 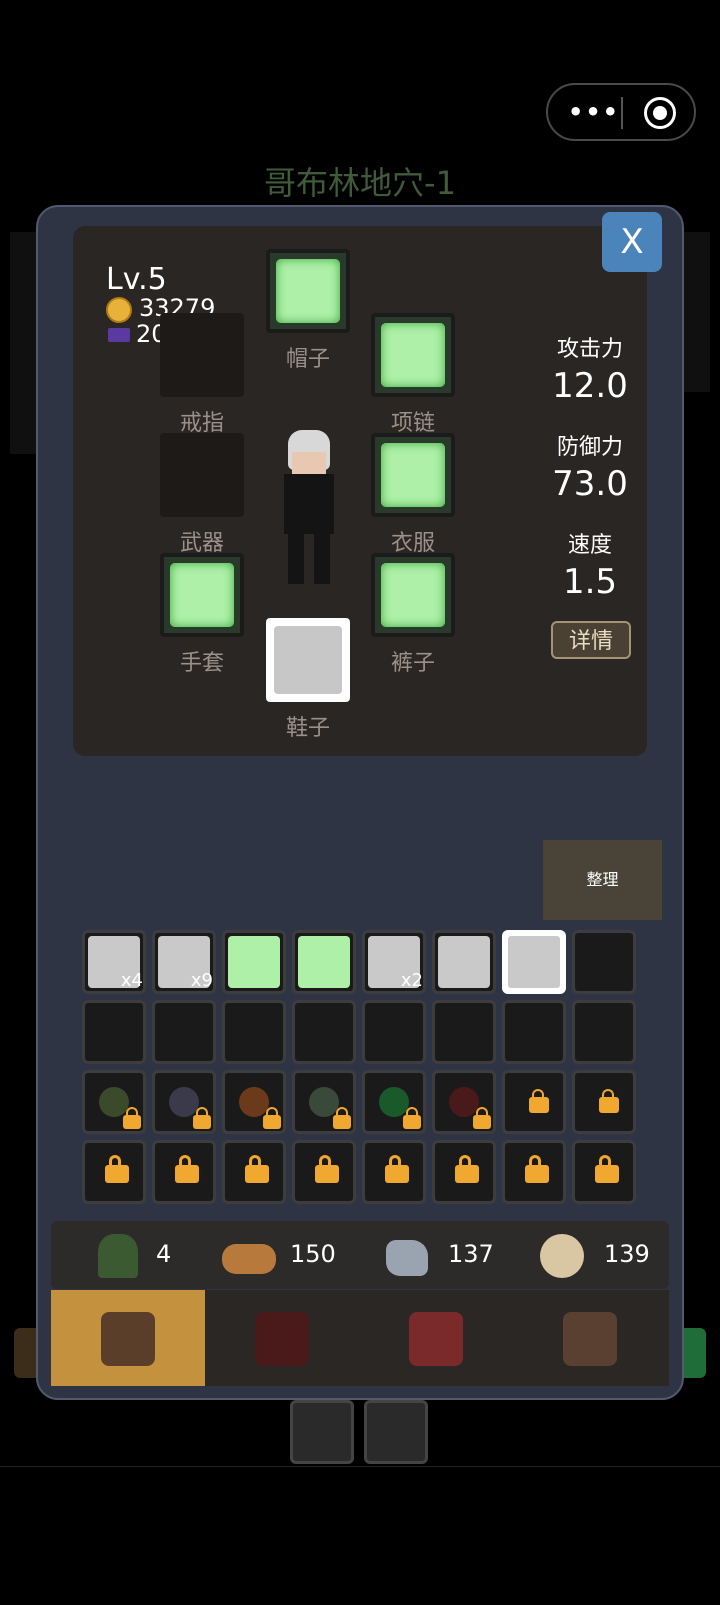 I want to click on blue-potion-icon, so click(x=464, y=962).